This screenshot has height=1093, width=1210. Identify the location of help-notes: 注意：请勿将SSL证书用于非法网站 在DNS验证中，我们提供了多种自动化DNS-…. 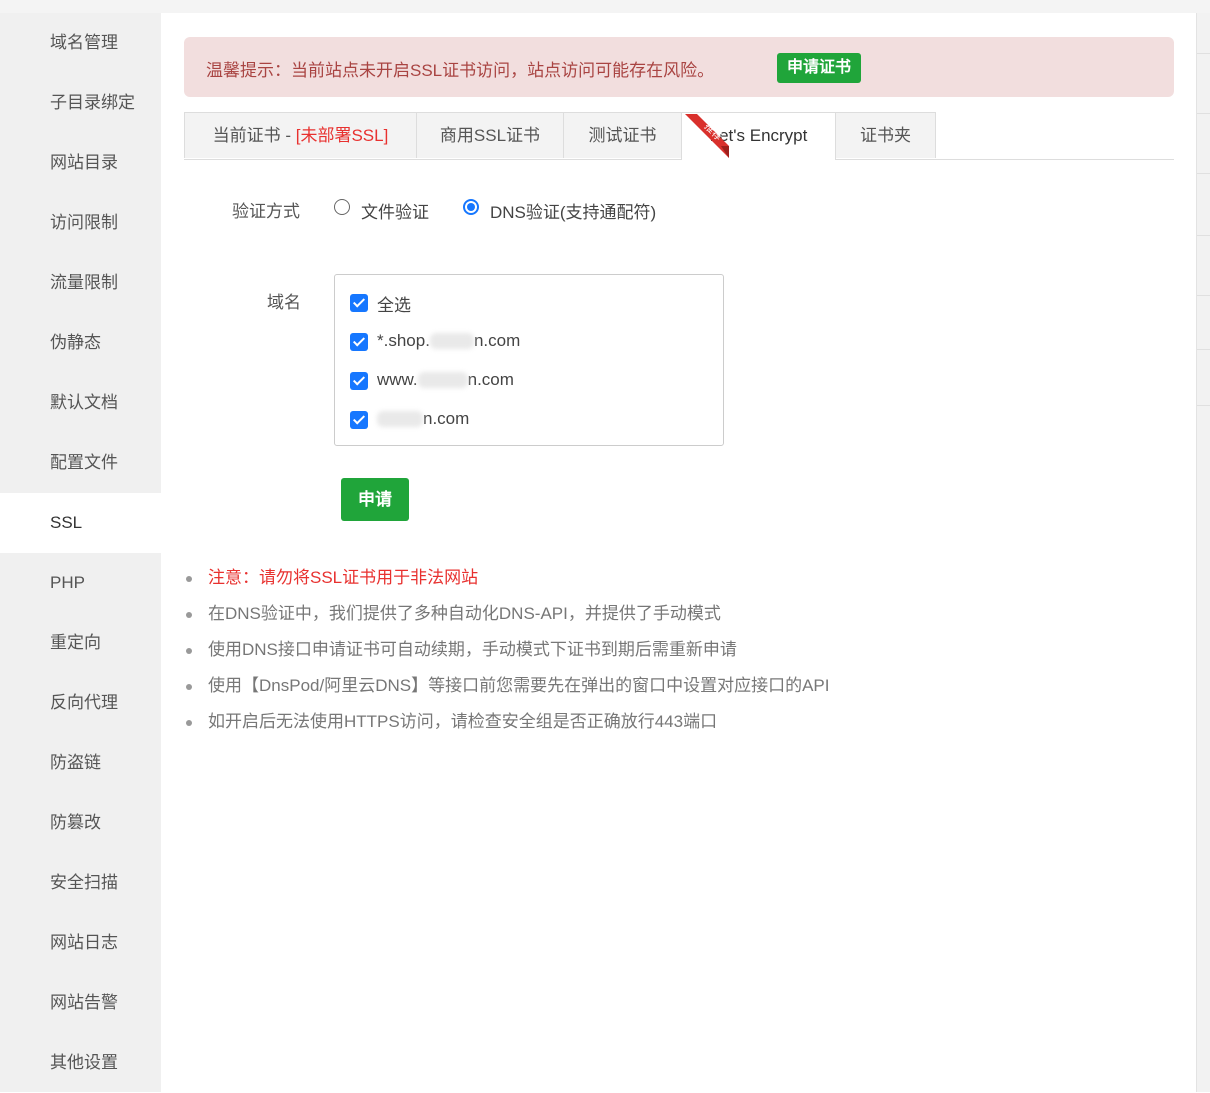
(506, 656).